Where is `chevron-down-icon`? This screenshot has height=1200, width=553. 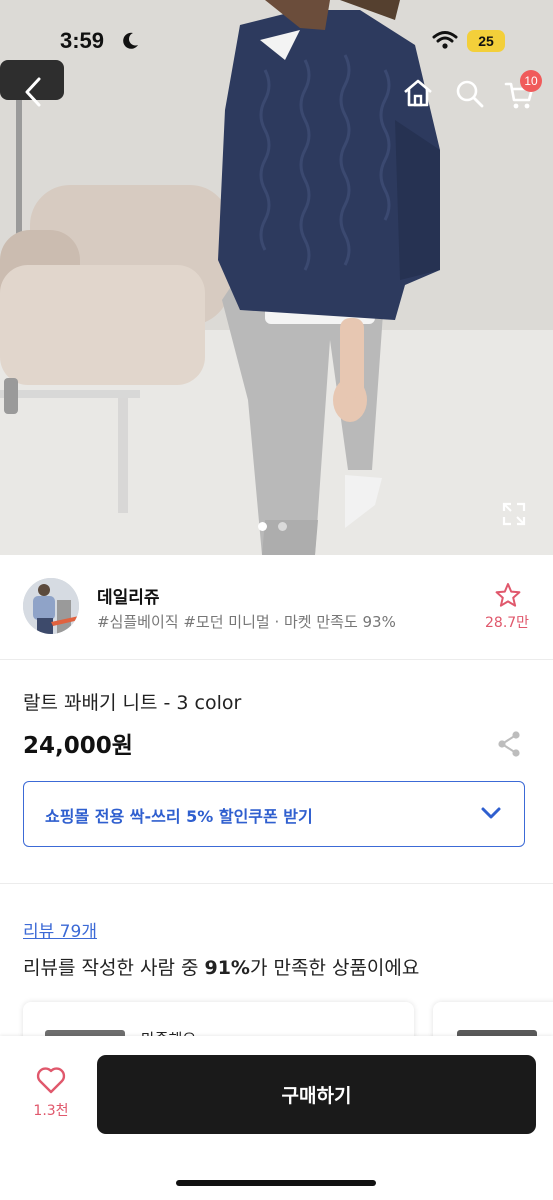 chevron-down-icon is located at coordinates (491, 813).